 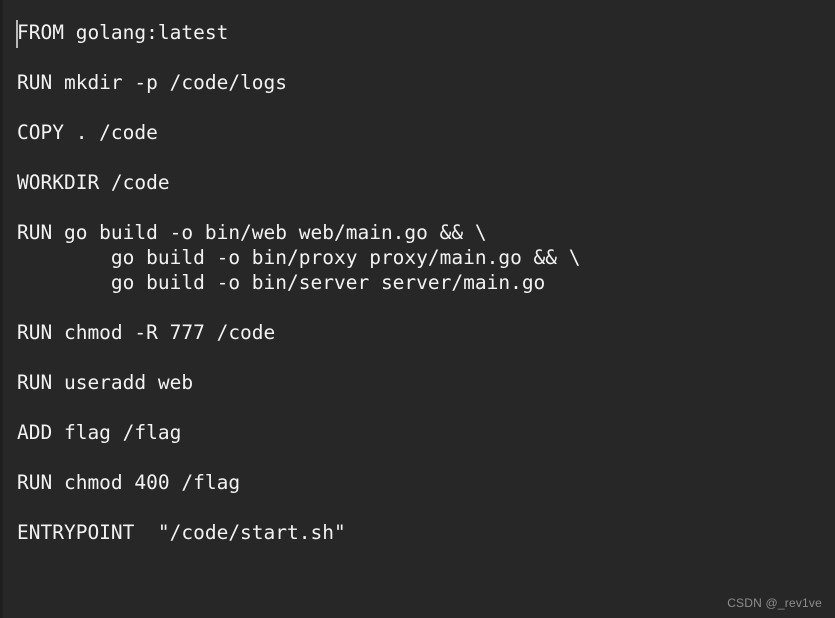 I want to click on code-line: RUN mkdir -p /code/logs, so click(x=152, y=82).